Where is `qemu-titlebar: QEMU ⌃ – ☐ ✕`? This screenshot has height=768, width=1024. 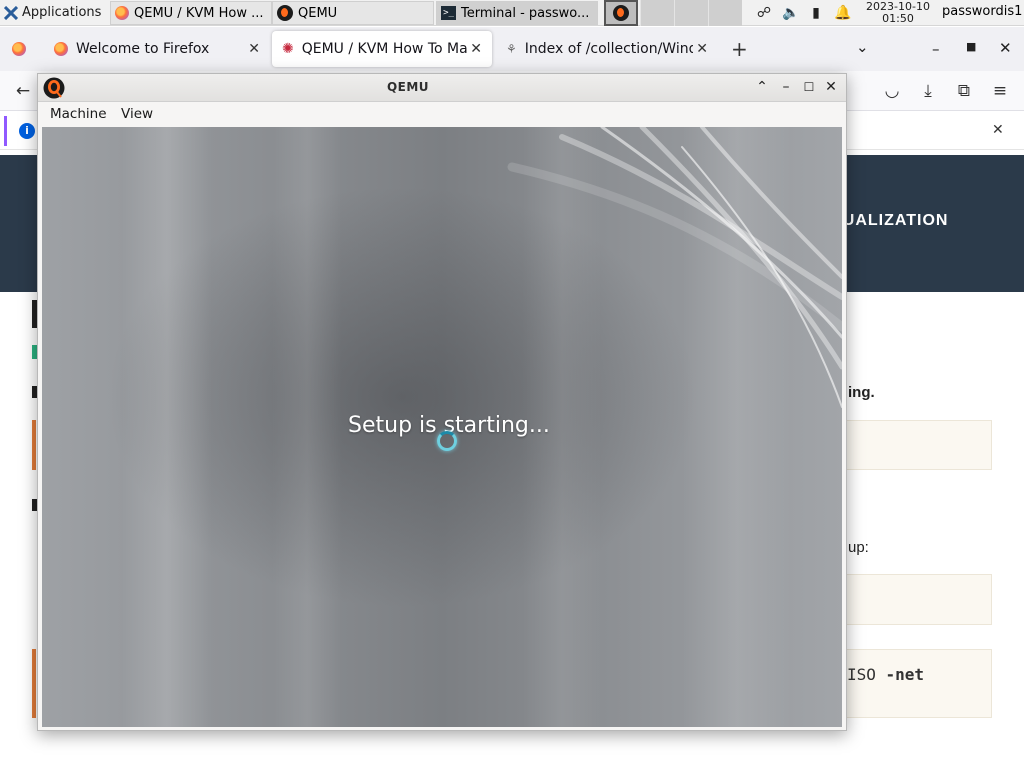
qemu-titlebar: QEMU ⌃ – ☐ ✕ is located at coordinates (442, 88).